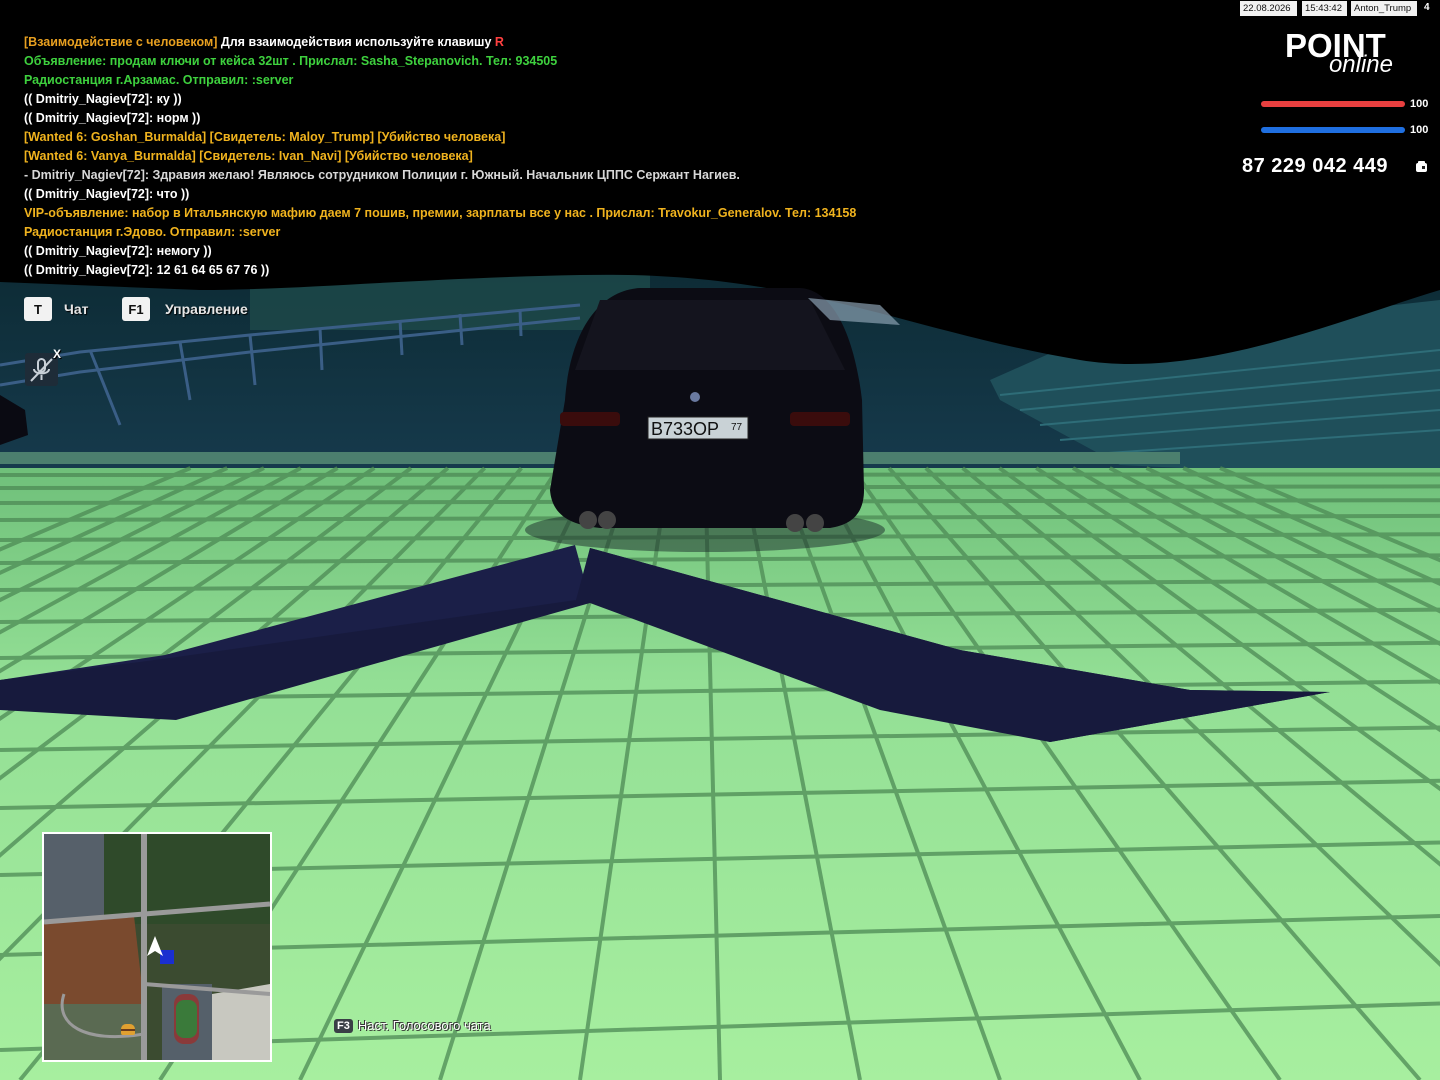 This screenshot has height=1080, width=1440. Describe the element at coordinates (57, 354) in the screenshot. I see `mic-close-icon: X` at that location.